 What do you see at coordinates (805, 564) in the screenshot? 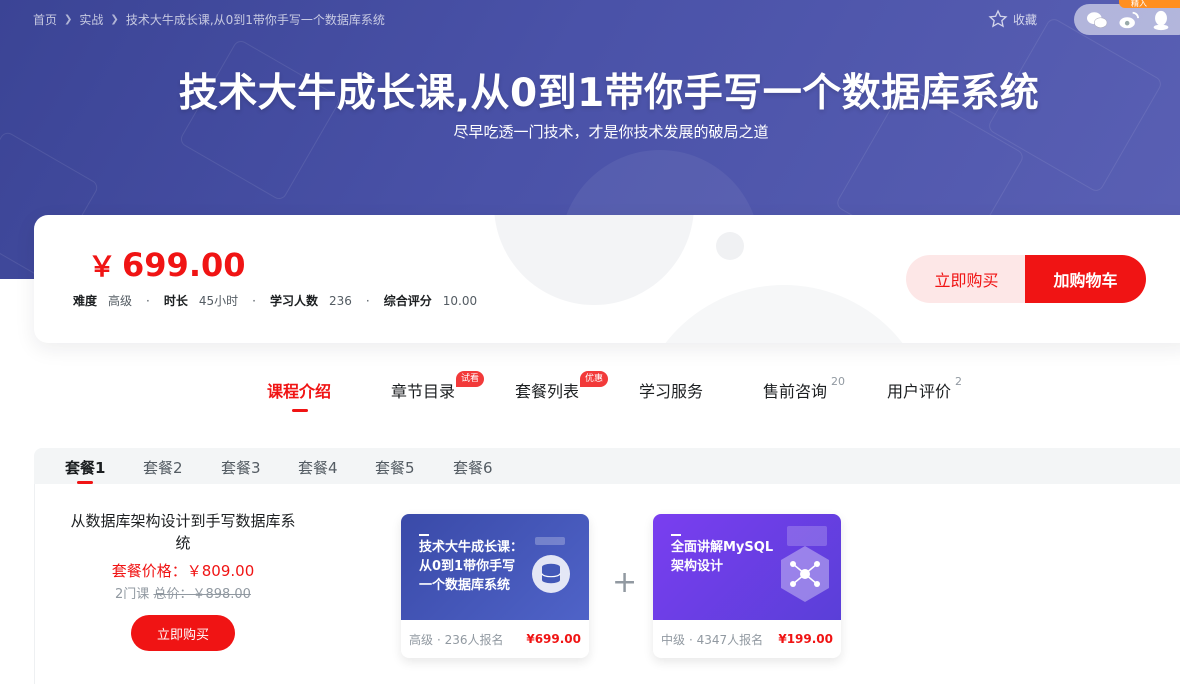
I see `network-icon` at bounding box center [805, 564].